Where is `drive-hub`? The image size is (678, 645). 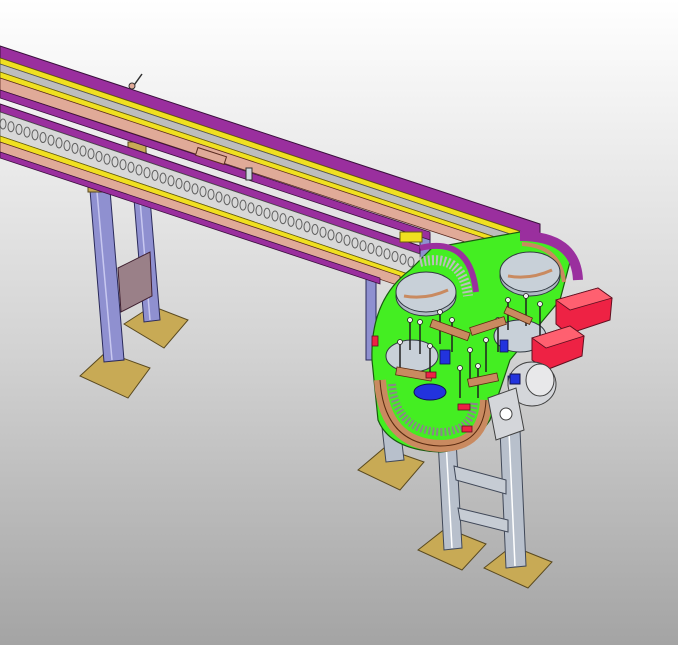
drive-hub is located at coordinates (430, 392).